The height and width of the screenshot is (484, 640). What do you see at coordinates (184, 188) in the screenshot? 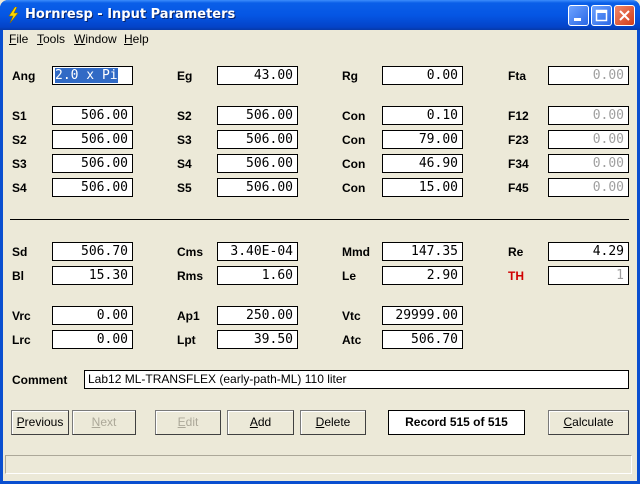
I see `s5-label: S5` at bounding box center [184, 188].